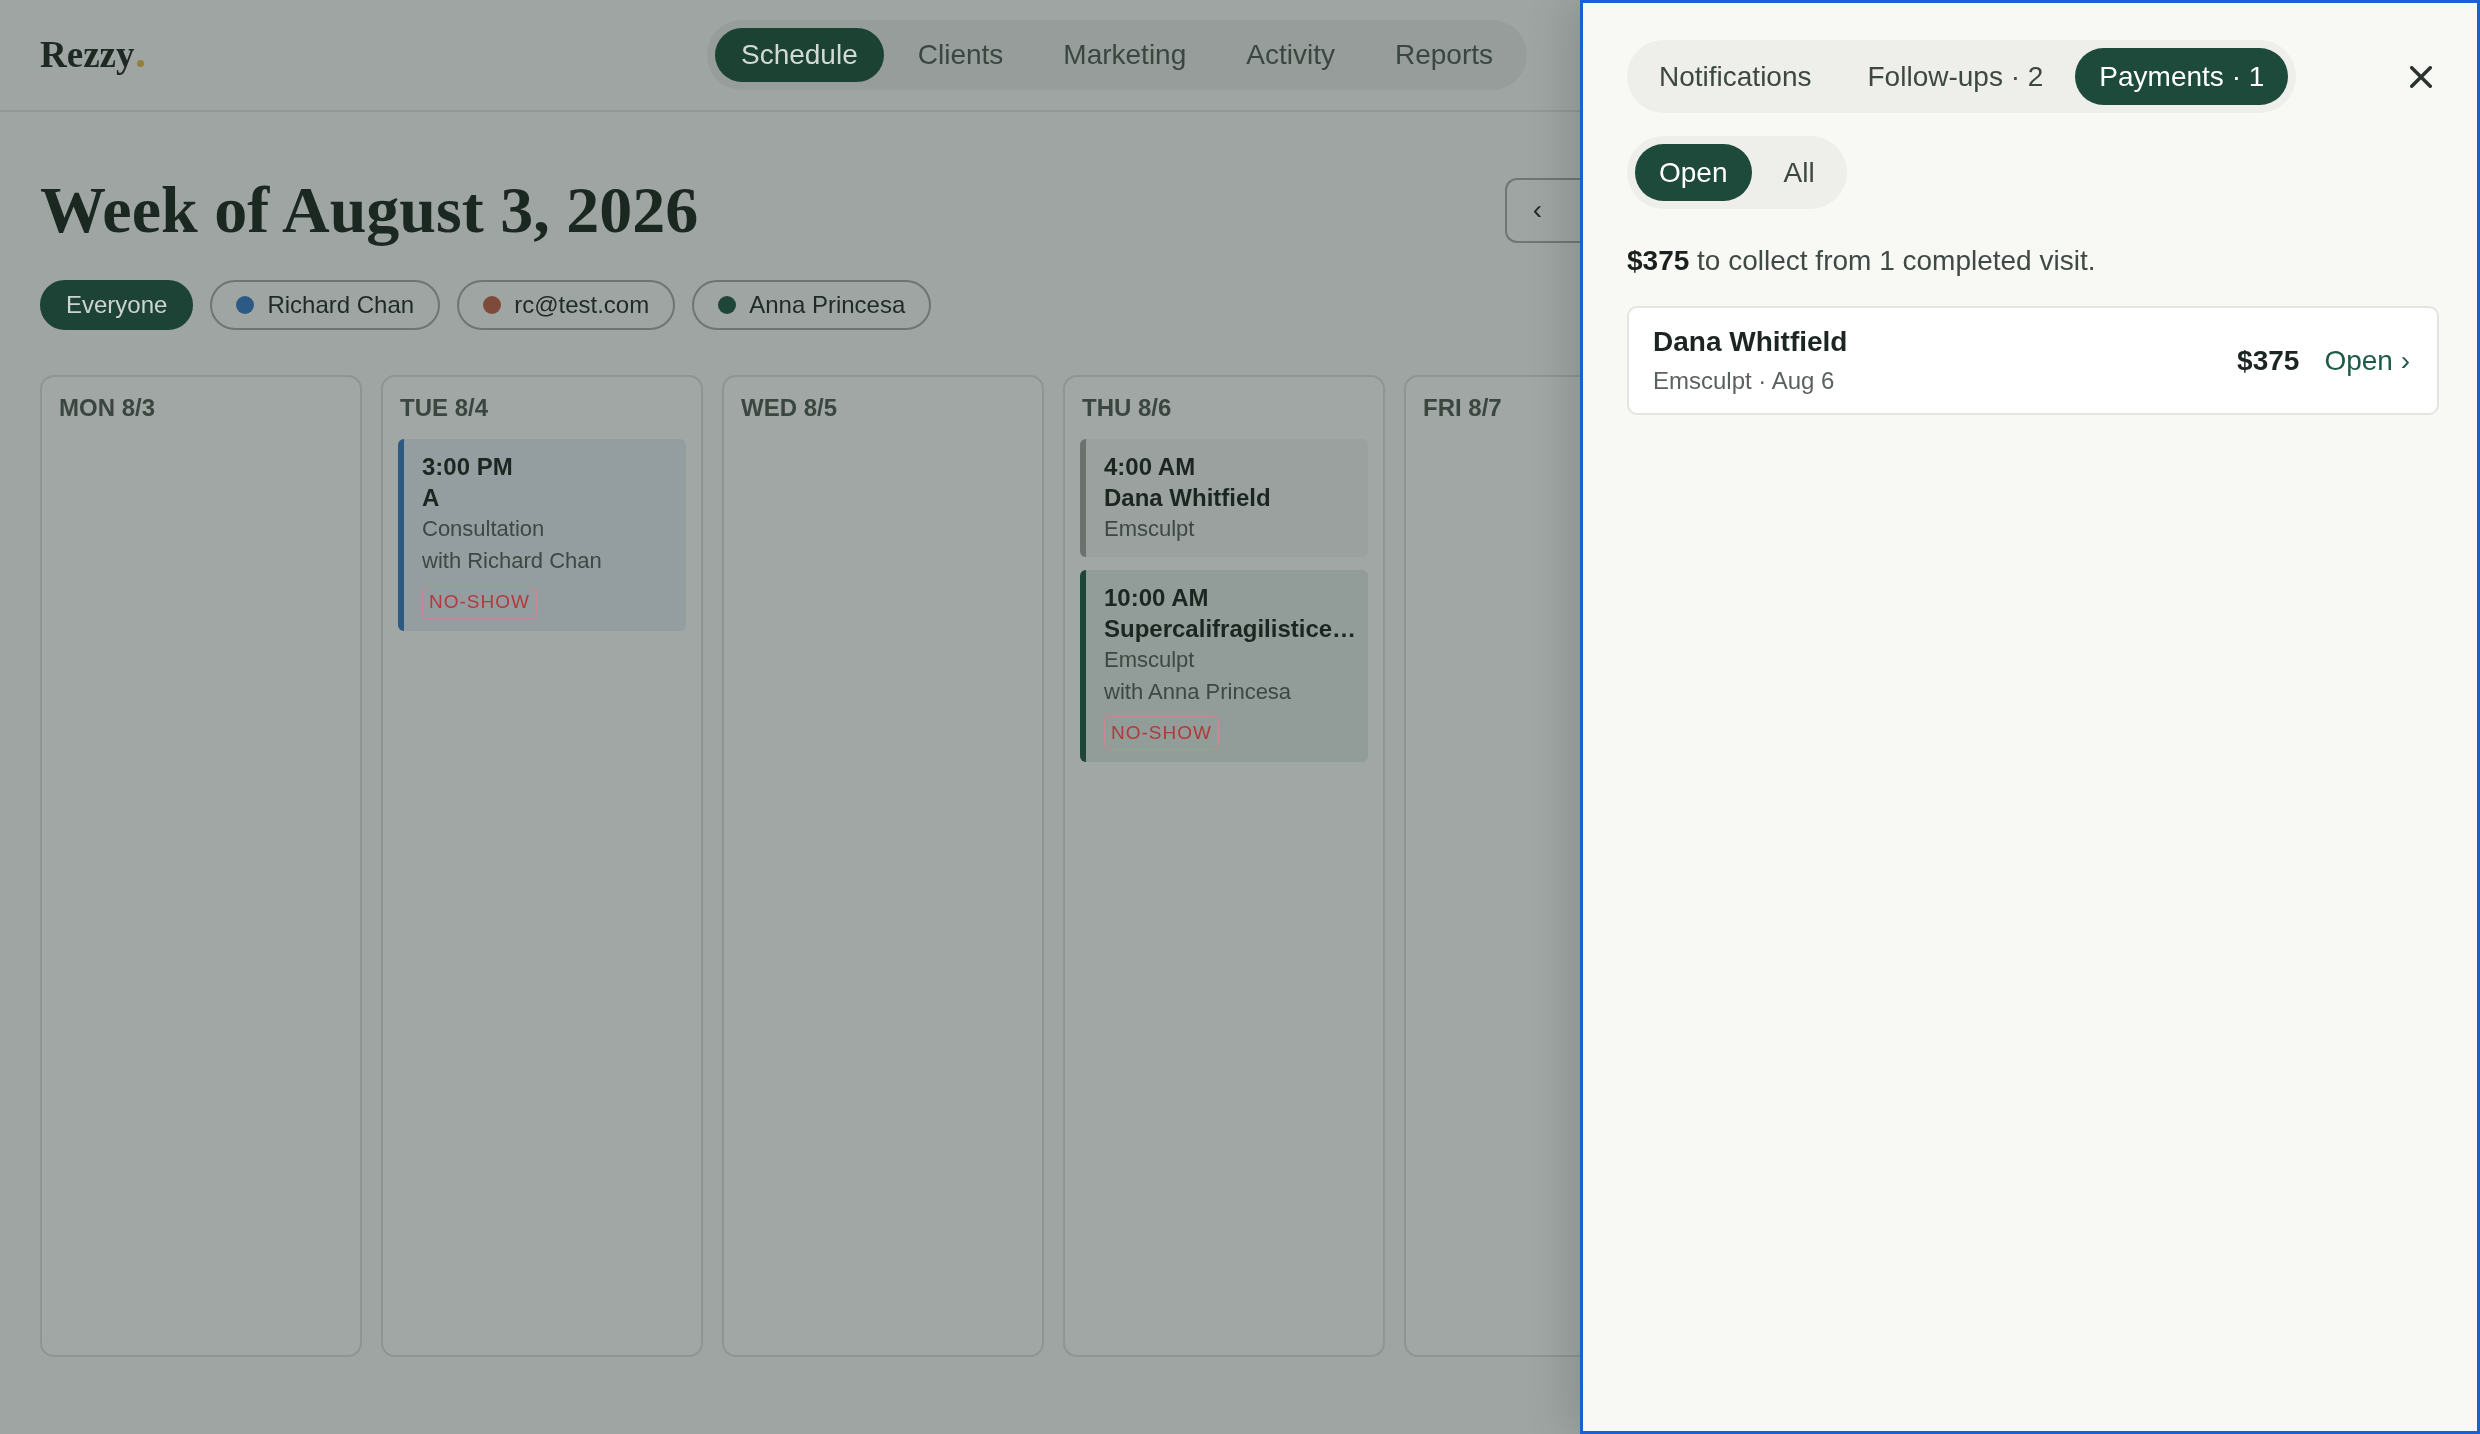 The width and height of the screenshot is (2480, 1434). I want to click on appointment-card: 10:00 AM Supercalifragilistice… Emsculpt with Anna Princesa NO-SHOW, so click(1224, 666).